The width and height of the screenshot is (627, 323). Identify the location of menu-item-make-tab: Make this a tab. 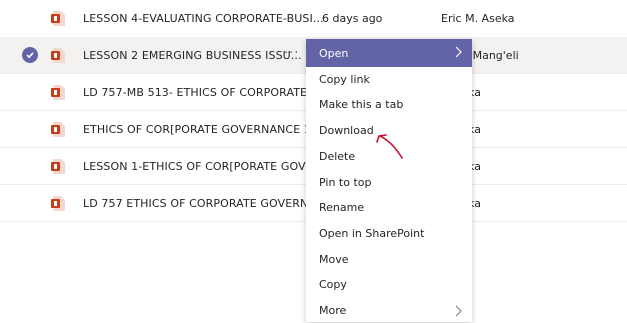
(389, 104).